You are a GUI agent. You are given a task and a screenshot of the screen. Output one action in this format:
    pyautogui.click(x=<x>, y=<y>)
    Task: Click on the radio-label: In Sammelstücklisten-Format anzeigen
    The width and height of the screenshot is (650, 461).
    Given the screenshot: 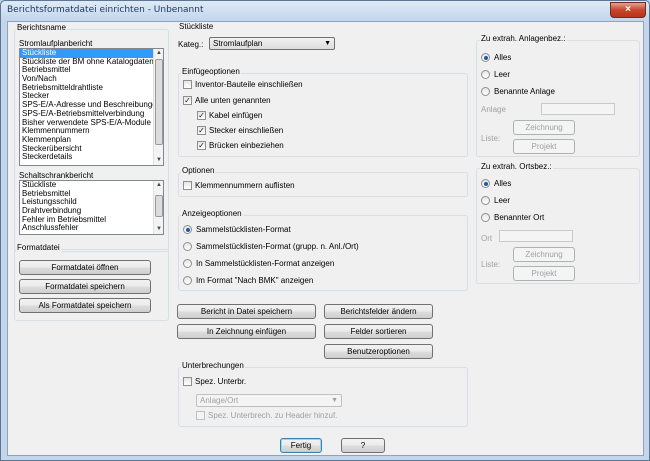 What is the action you would take?
    pyautogui.click(x=265, y=263)
    